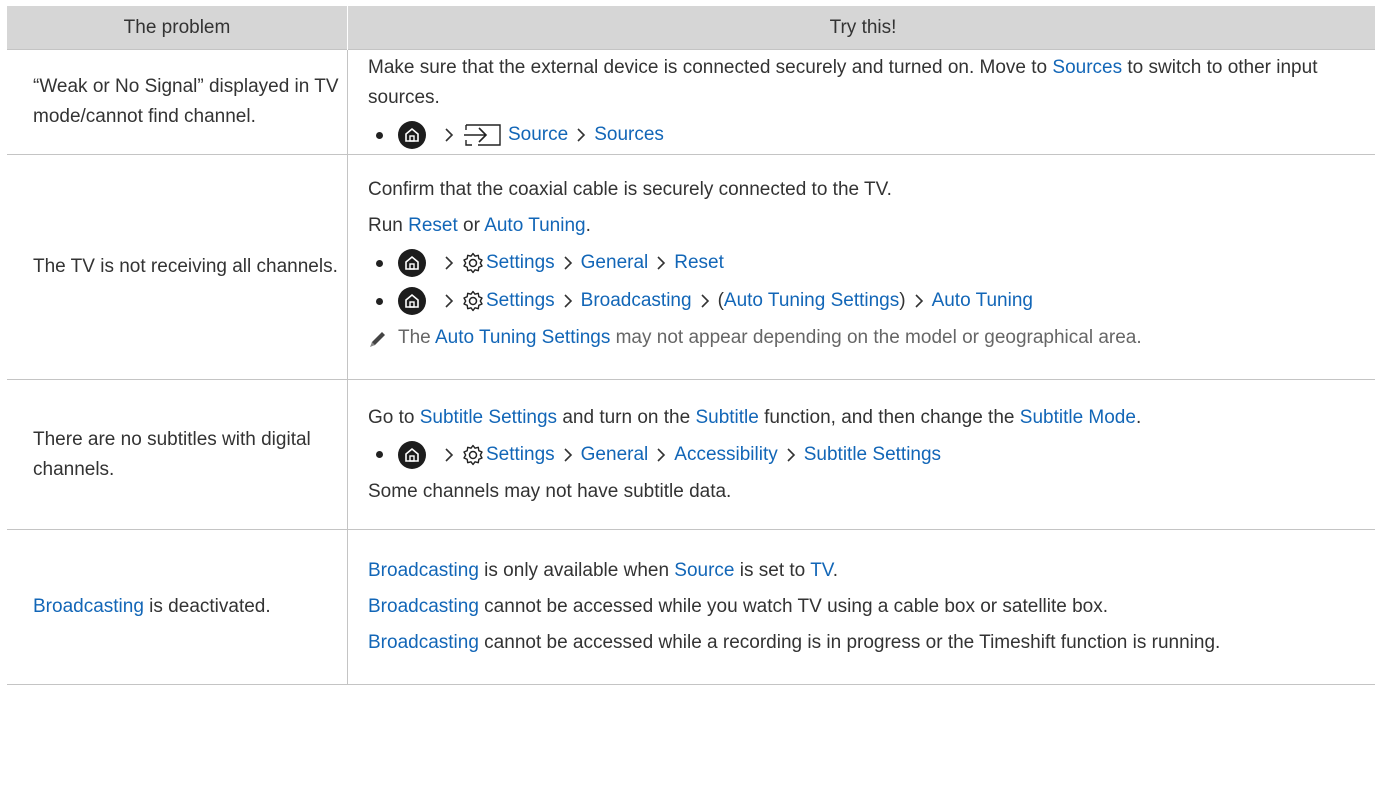 This screenshot has height=811, width=1375. What do you see at coordinates (861, 226) in the screenshot?
I see `solution-paragraph: Run Reset or Auto Tuning.` at bounding box center [861, 226].